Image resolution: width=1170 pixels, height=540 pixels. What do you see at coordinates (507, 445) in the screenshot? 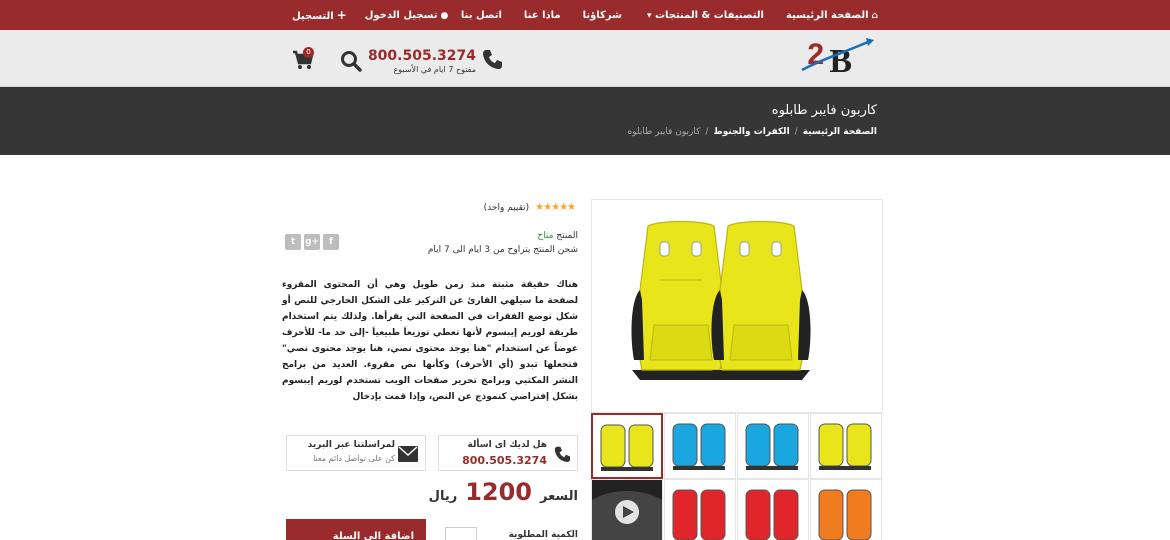
I see `contact-phone-title: هل لديك اى اسألة` at bounding box center [507, 445].